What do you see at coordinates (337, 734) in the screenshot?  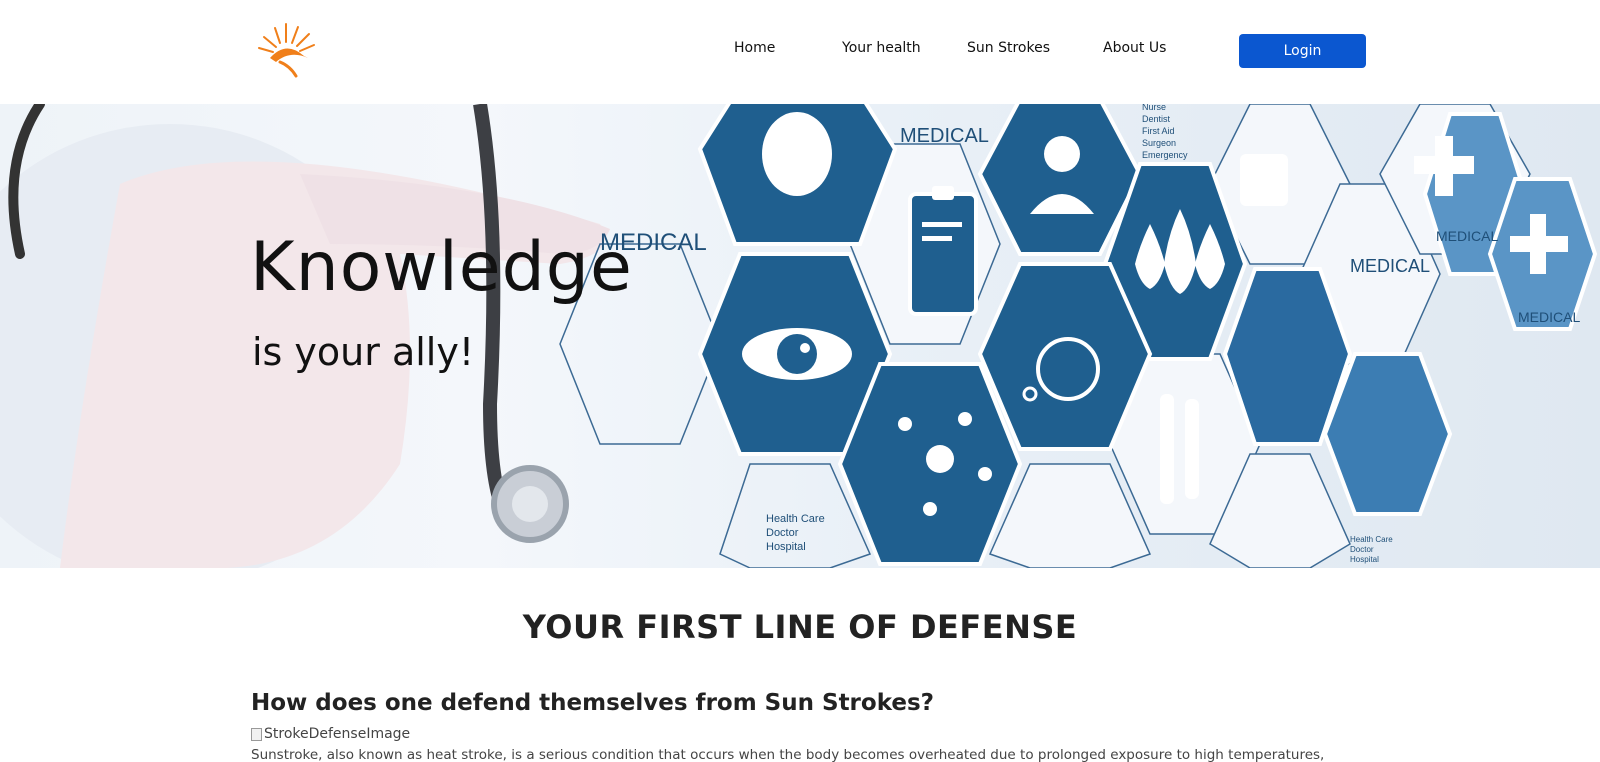 I see `image-alt-text: StrokeDefenseImage` at bounding box center [337, 734].